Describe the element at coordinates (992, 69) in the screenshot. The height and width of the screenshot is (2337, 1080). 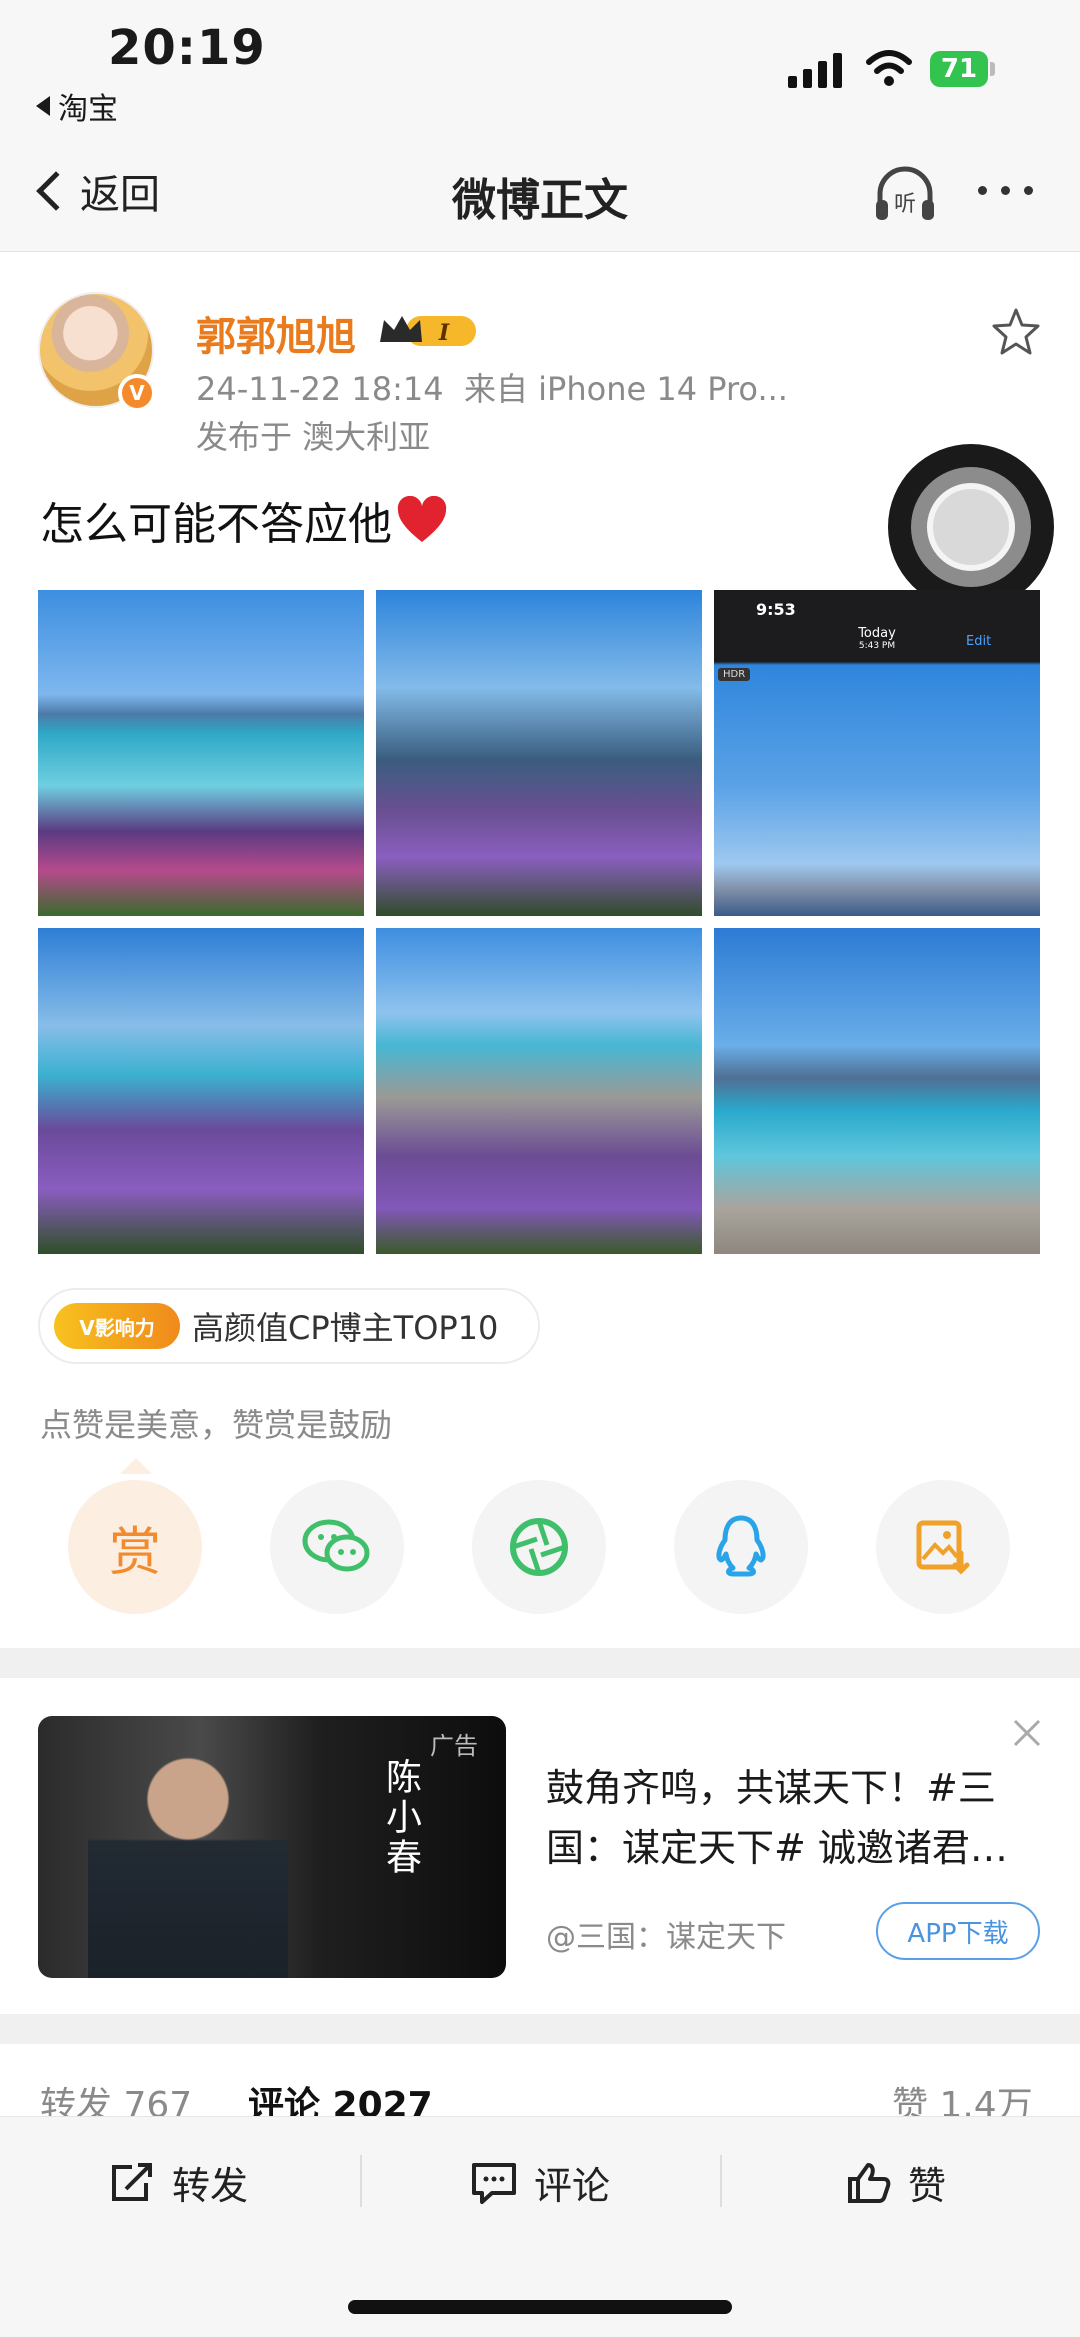
I see `battery-cap` at that location.